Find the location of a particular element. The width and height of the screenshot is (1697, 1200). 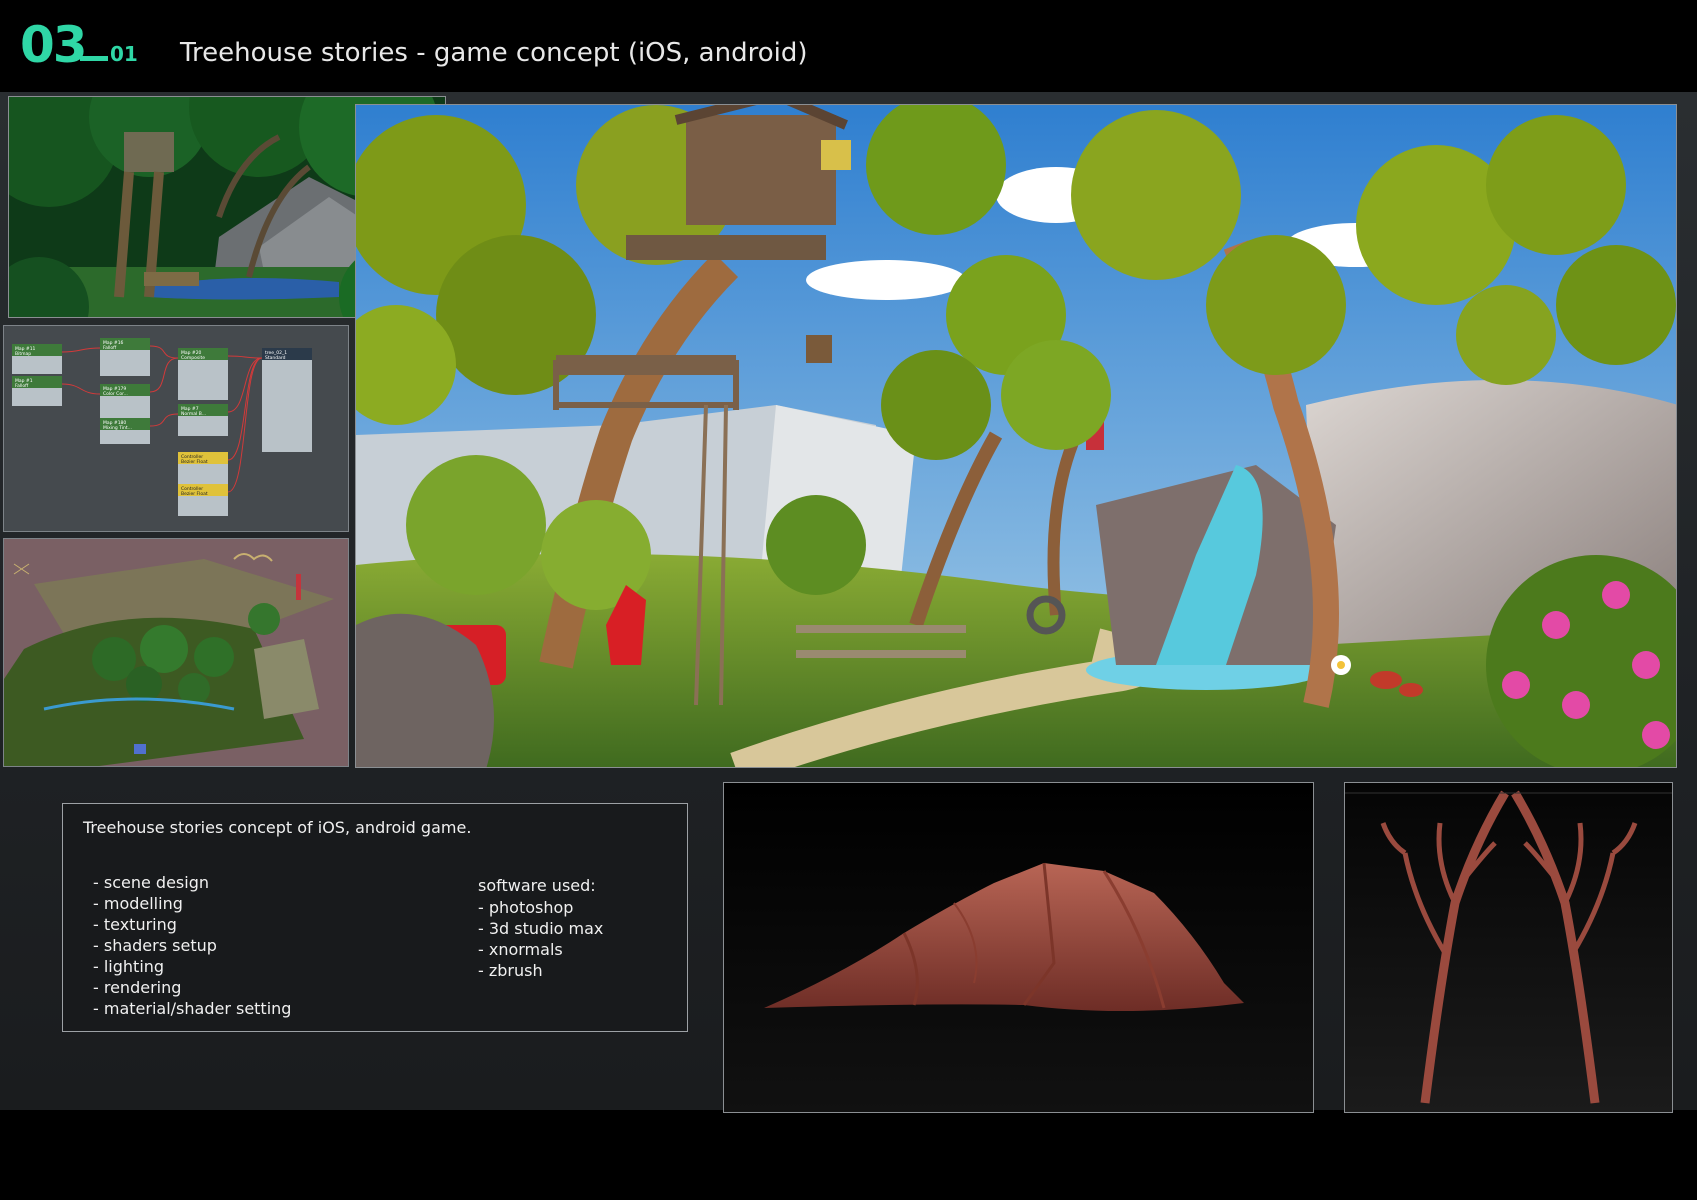

task-item: - modelling is located at coordinates (138, 903).